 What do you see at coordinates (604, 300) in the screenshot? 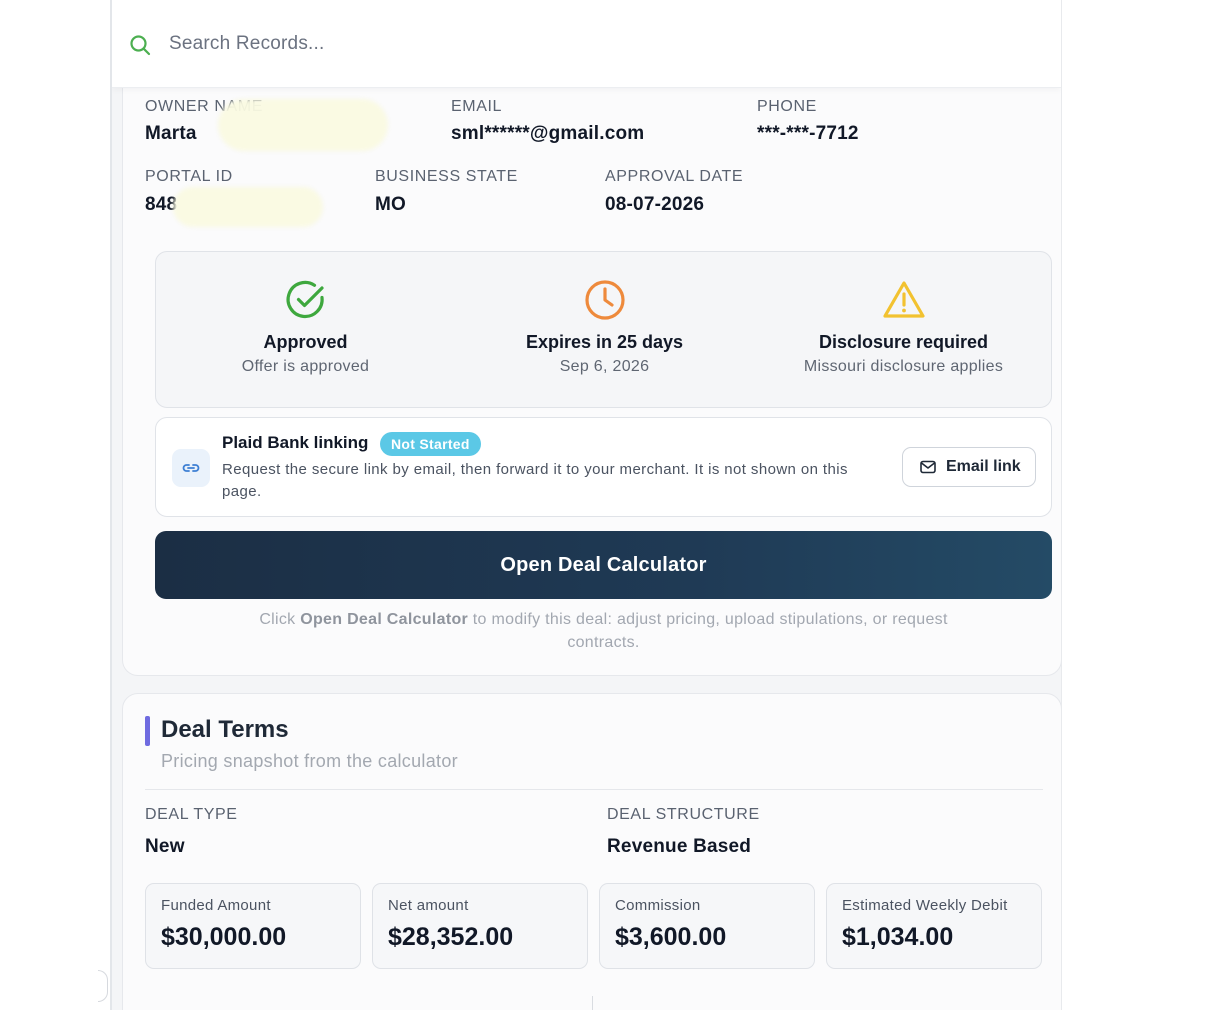
I see `clock-icon` at bounding box center [604, 300].